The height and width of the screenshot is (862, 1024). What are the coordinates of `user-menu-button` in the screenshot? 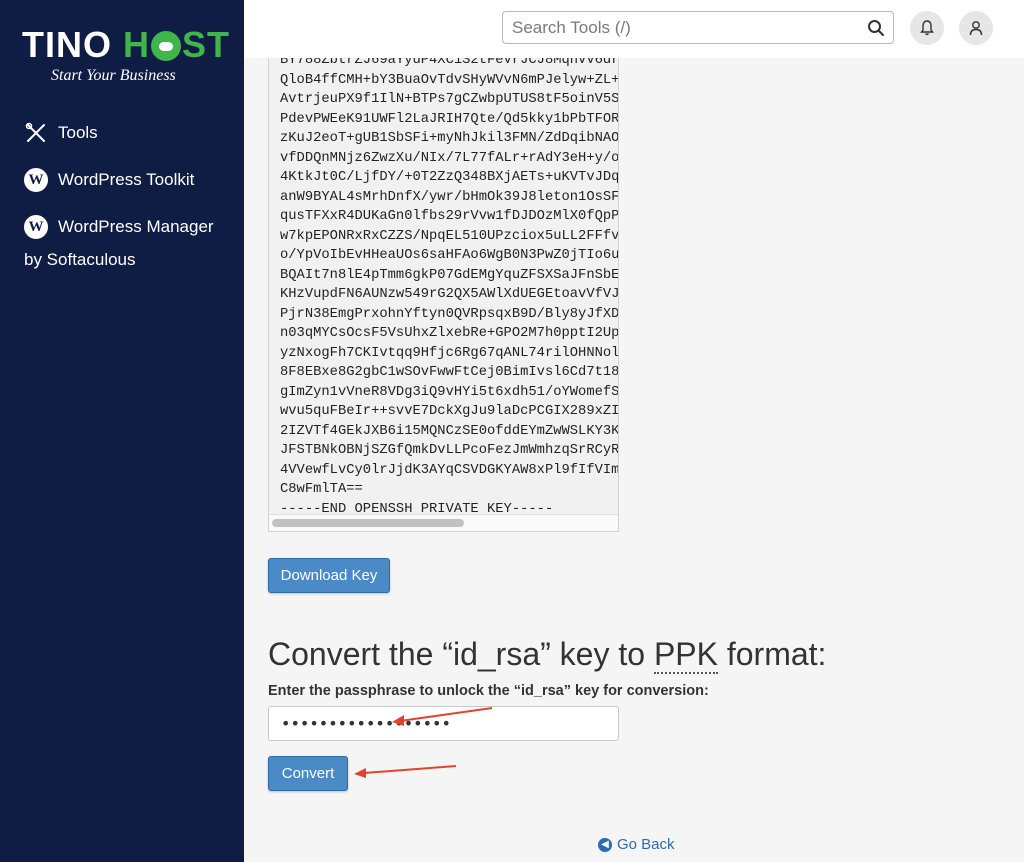 It's located at (976, 28).